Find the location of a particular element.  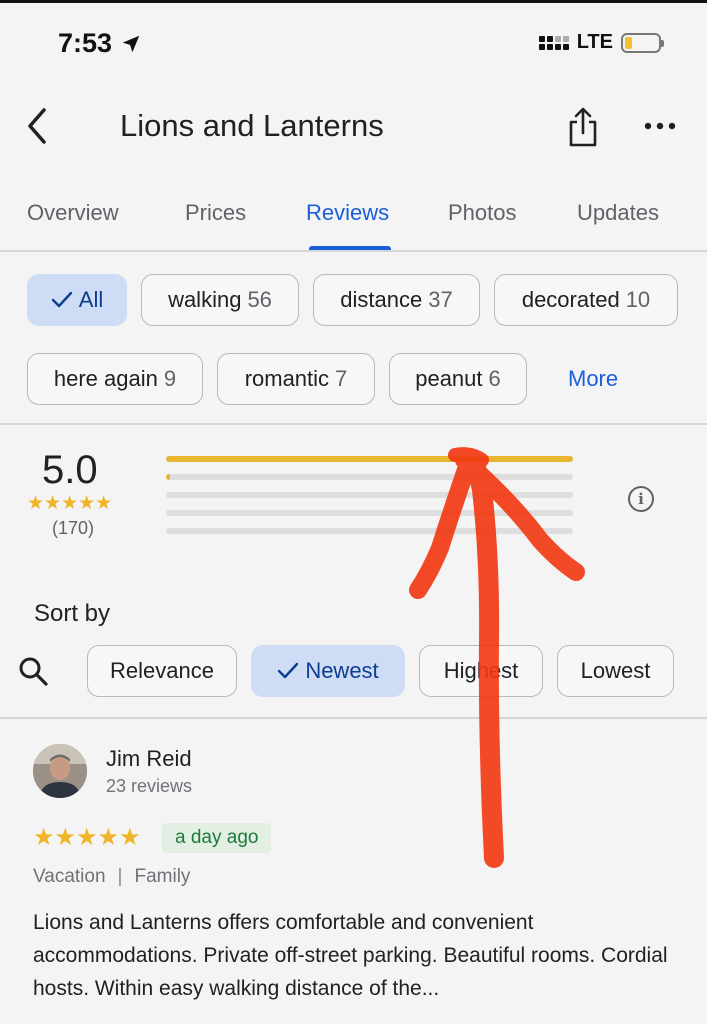

sort-highest: Highest is located at coordinates (481, 671).